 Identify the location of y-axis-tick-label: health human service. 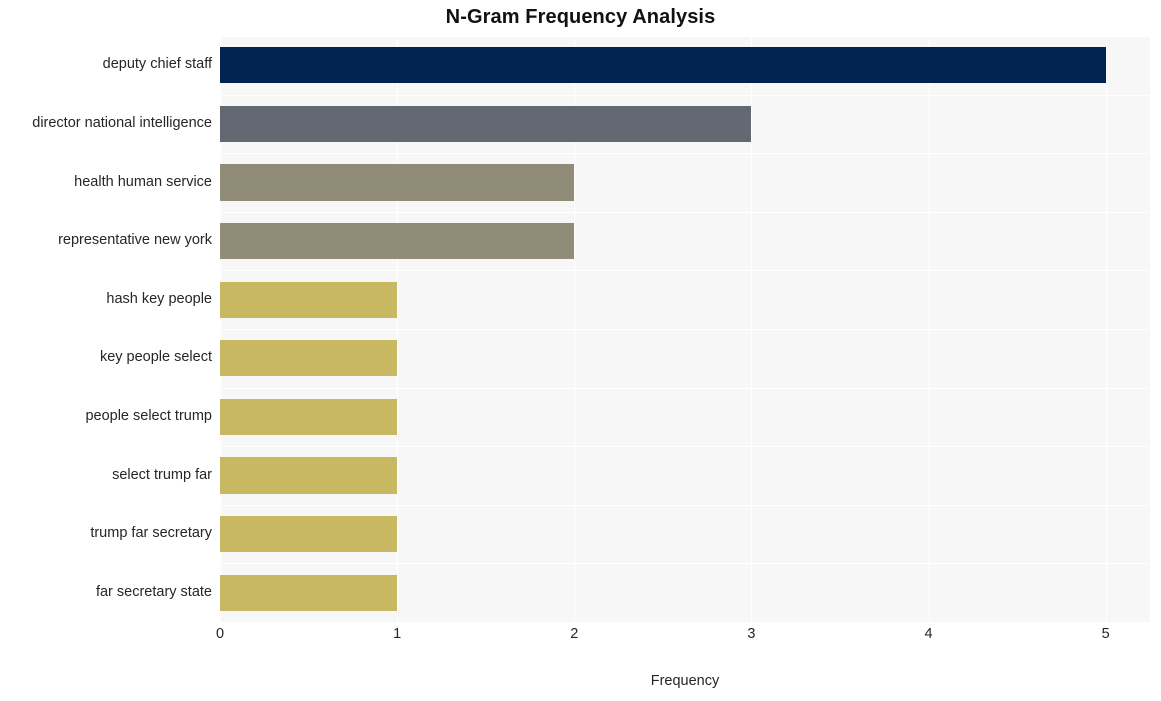
(143, 181).